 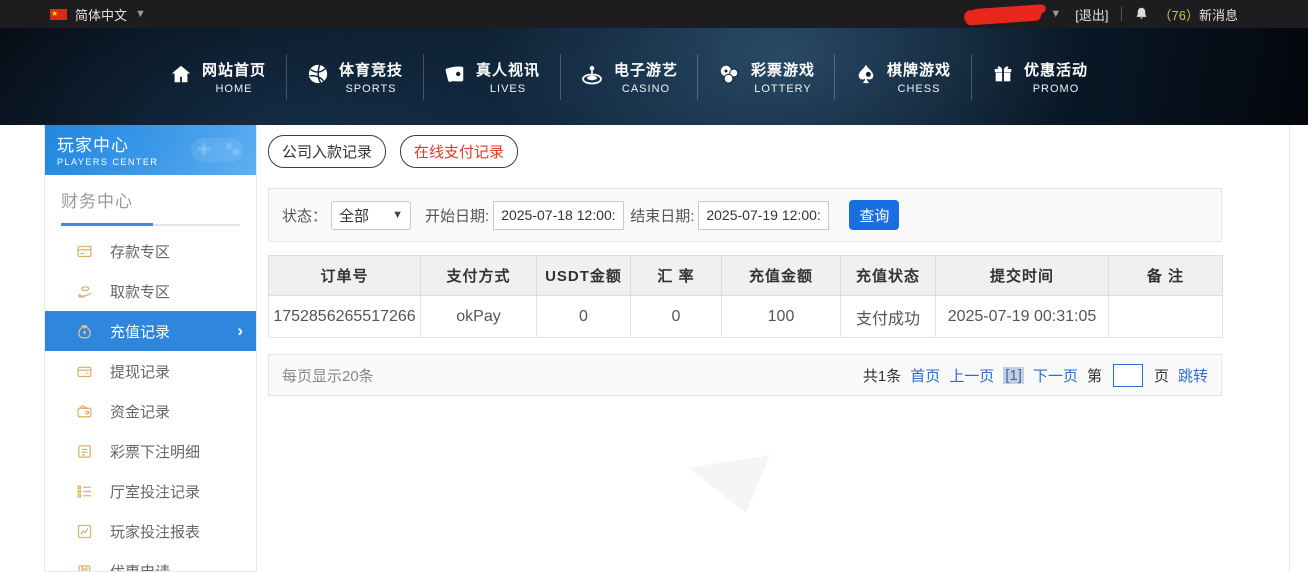 I want to click on nav-label-zh: 真人视讯, so click(x=507, y=70).